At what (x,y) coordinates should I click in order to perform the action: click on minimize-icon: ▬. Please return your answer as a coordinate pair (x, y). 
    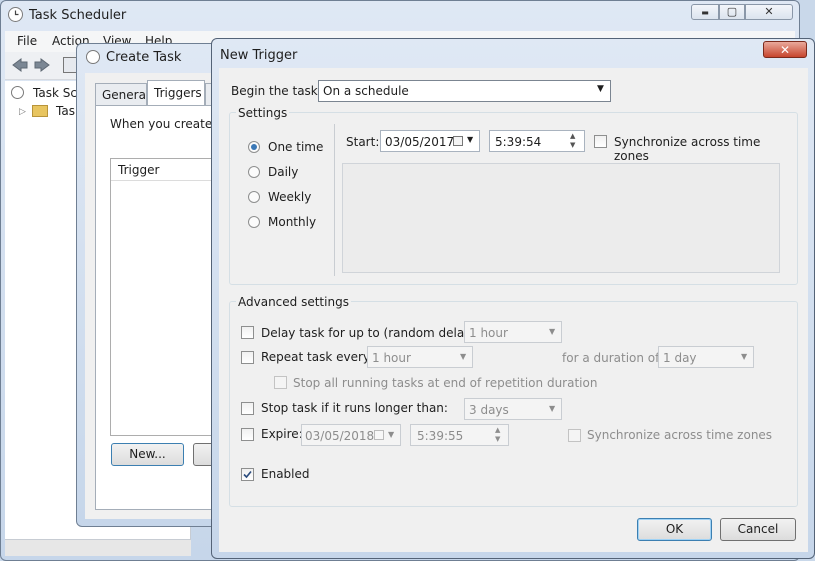
    Looking at the image, I should click on (705, 12).